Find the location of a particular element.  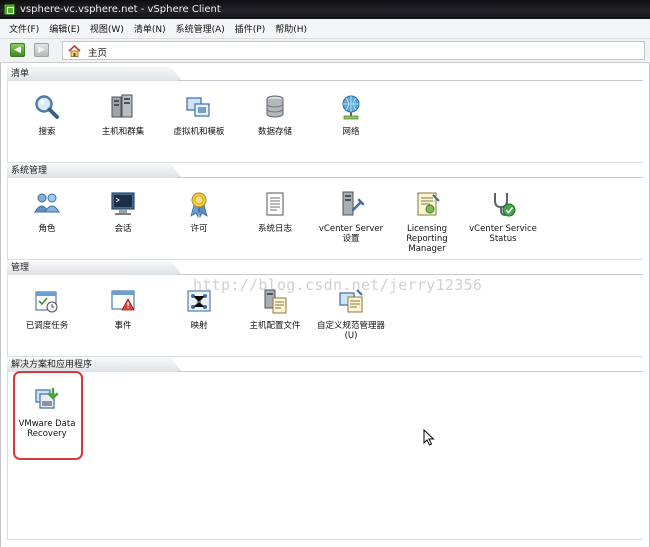

admin-label-service-status: vCenter Service Status is located at coordinates (503, 234).